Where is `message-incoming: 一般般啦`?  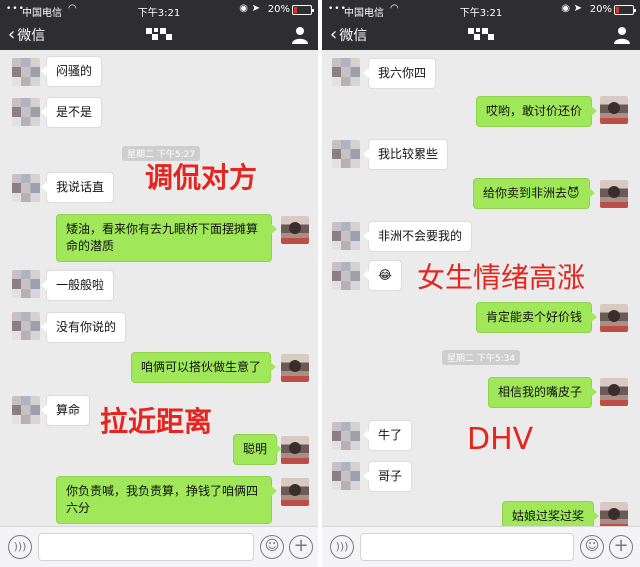
message-incoming: 一般般啦 is located at coordinates (77, 285).